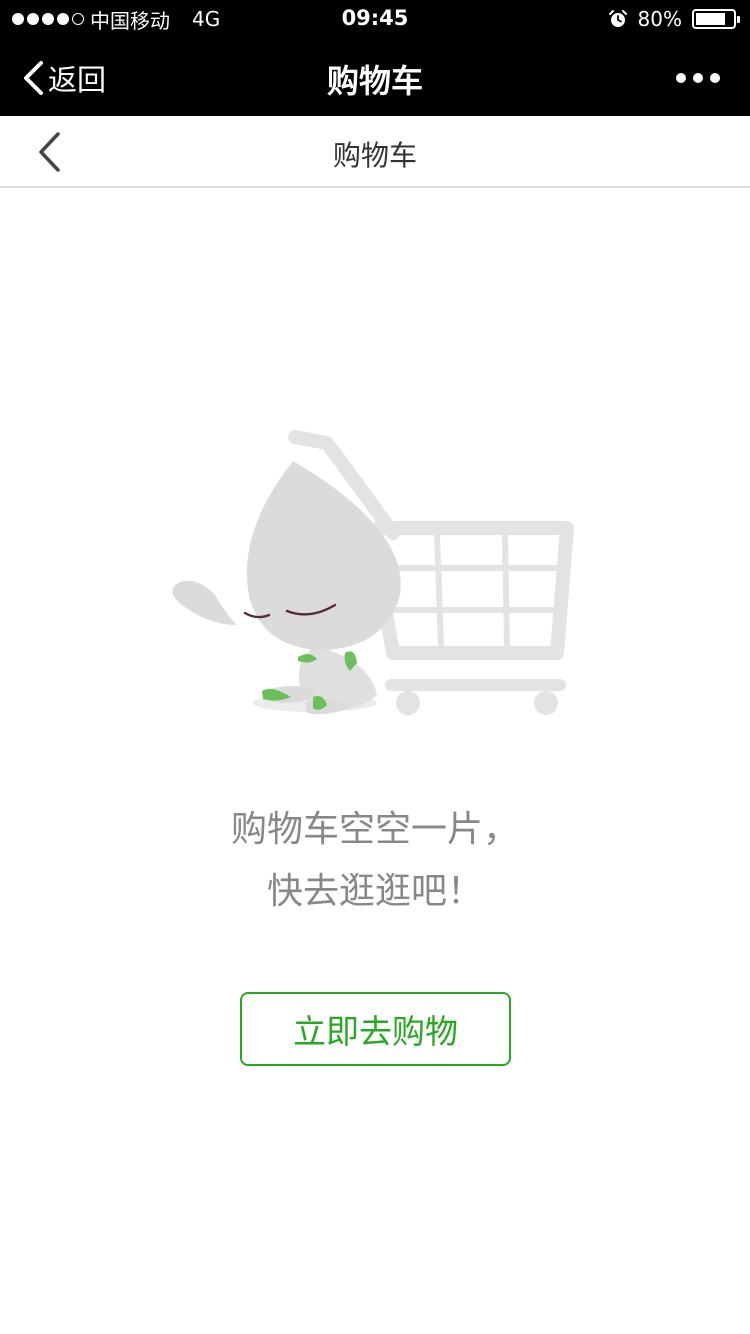 The width and height of the screenshot is (750, 1334). I want to click on alarm-clock-icon, so click(617, 18).